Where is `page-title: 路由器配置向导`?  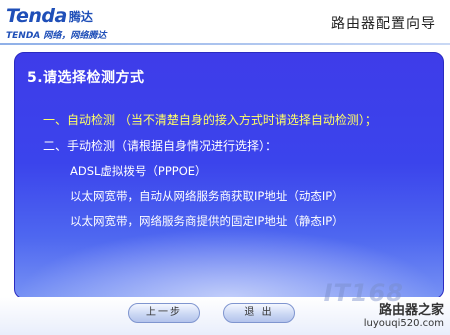
page-title: 路由器配置向导 is located at coordinates (383, 24).